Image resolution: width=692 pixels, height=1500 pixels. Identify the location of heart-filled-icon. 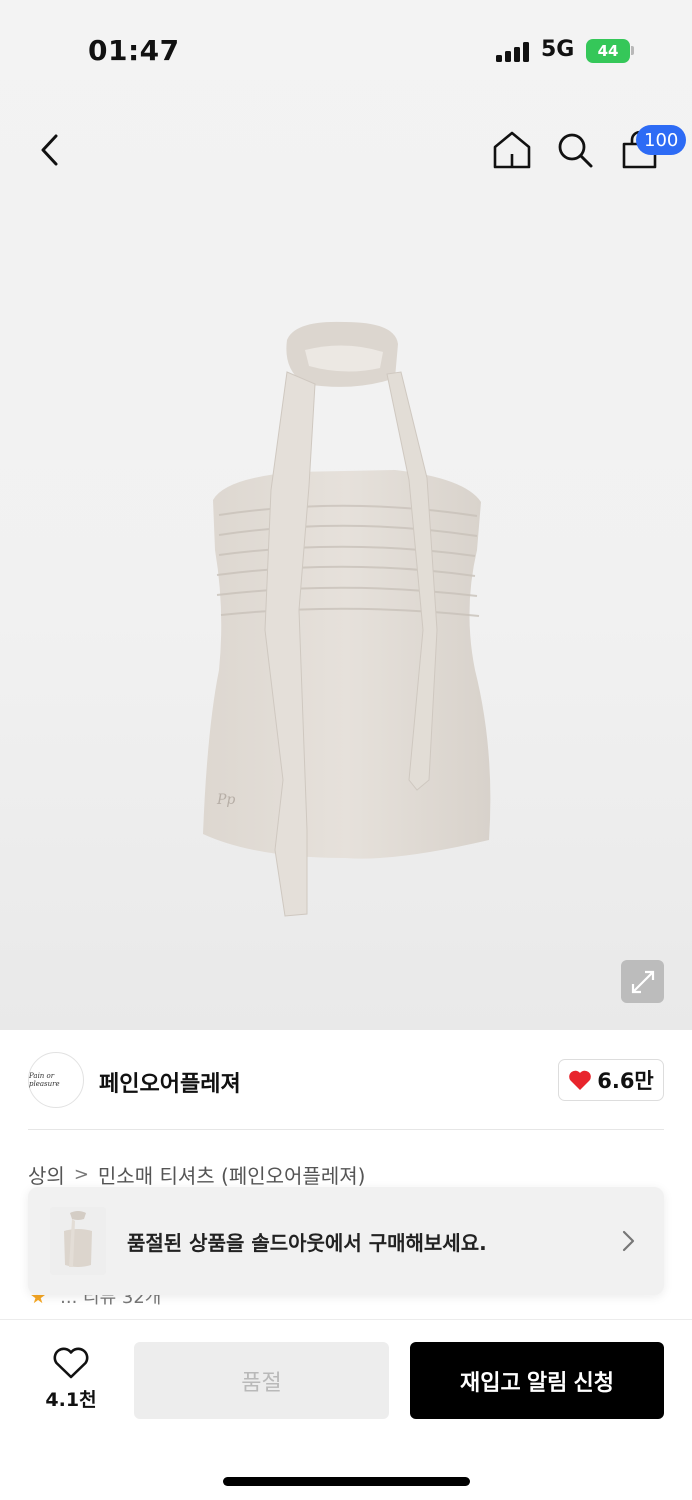
(580, 1080).